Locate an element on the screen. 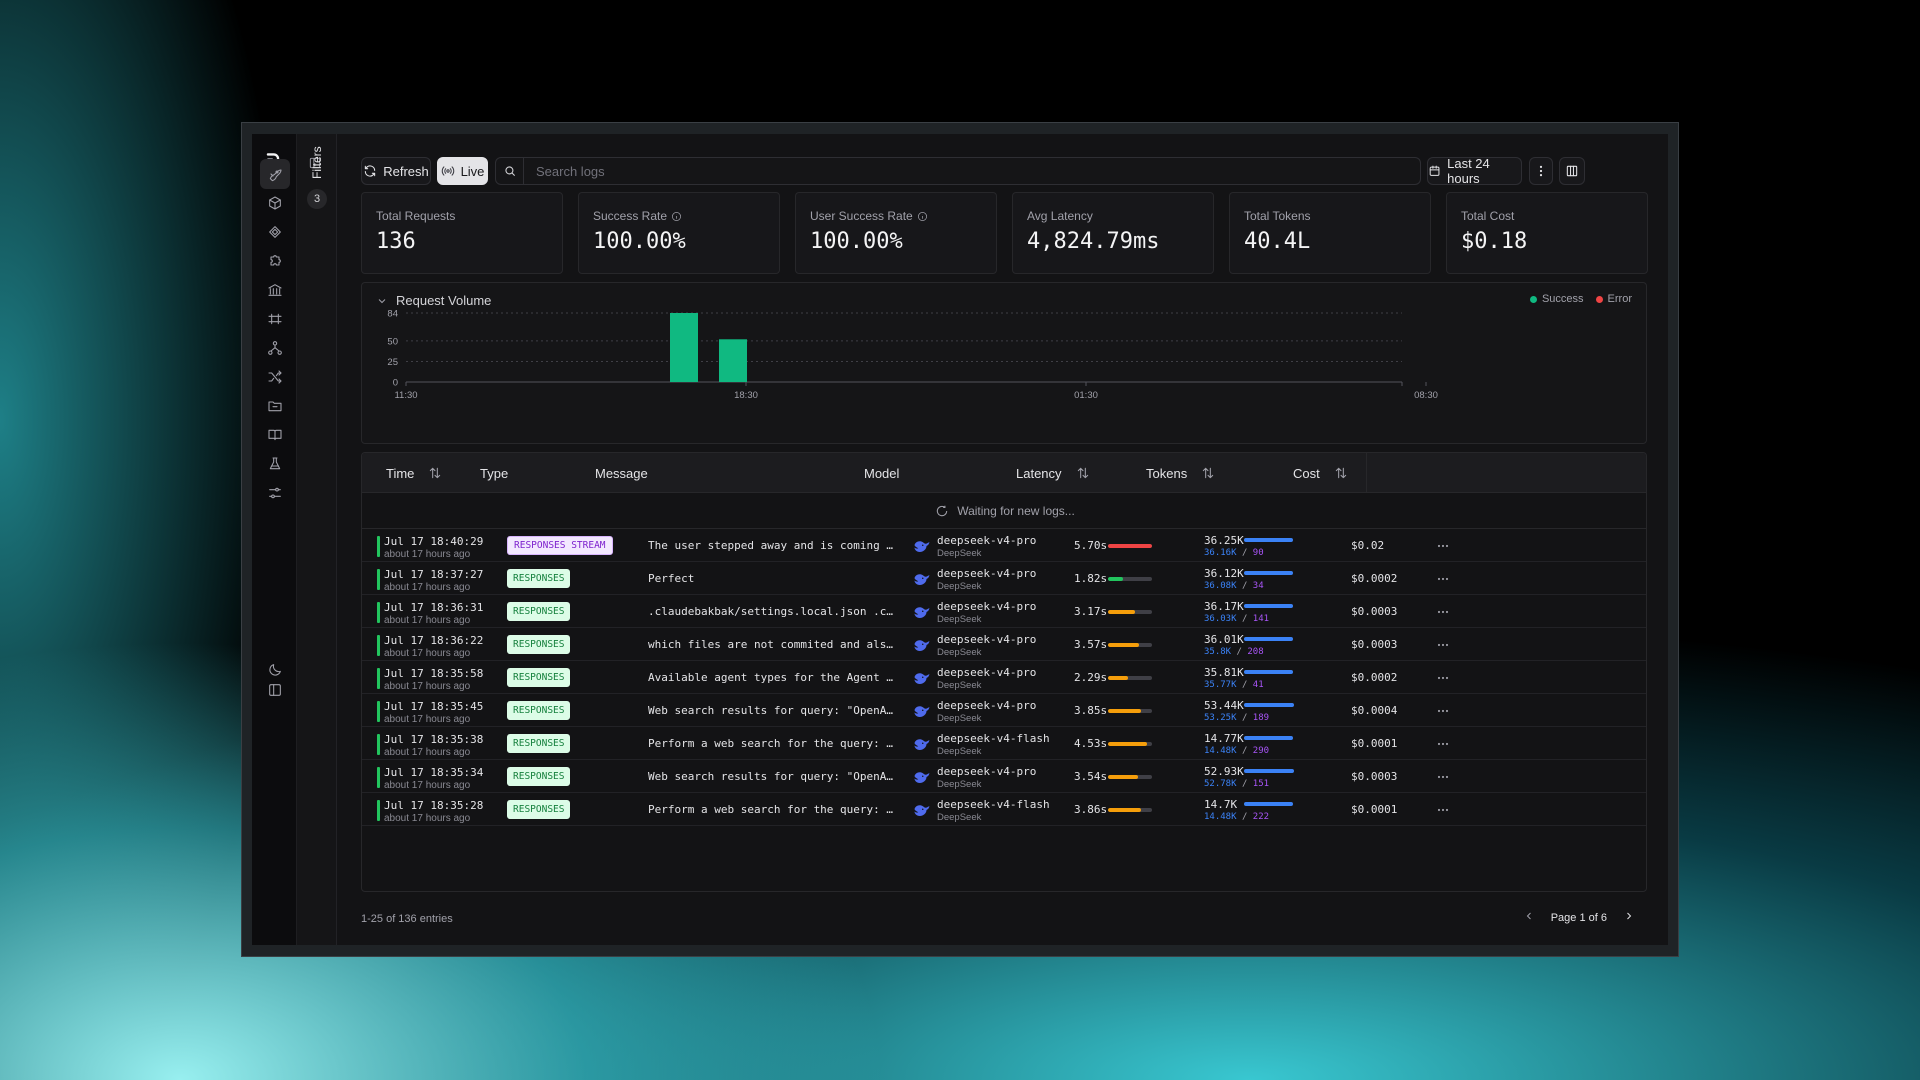 The width and height of the screenshot is (1920, 1080). filters-label: Filters is located at coordinates (317, 162).